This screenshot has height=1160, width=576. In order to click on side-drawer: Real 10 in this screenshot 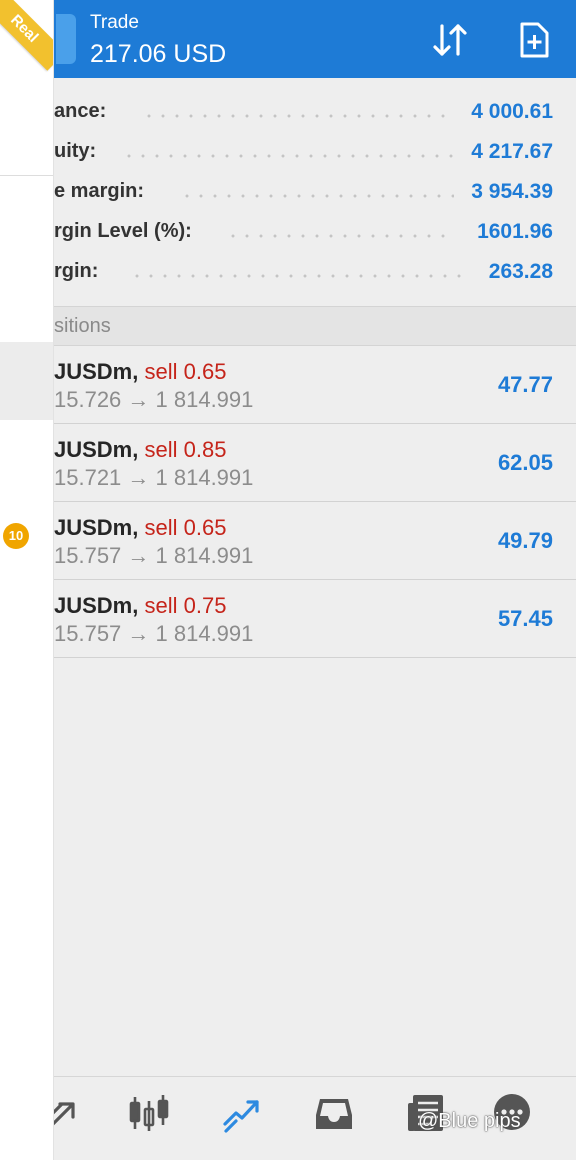, I will do `click(27, 580)`.